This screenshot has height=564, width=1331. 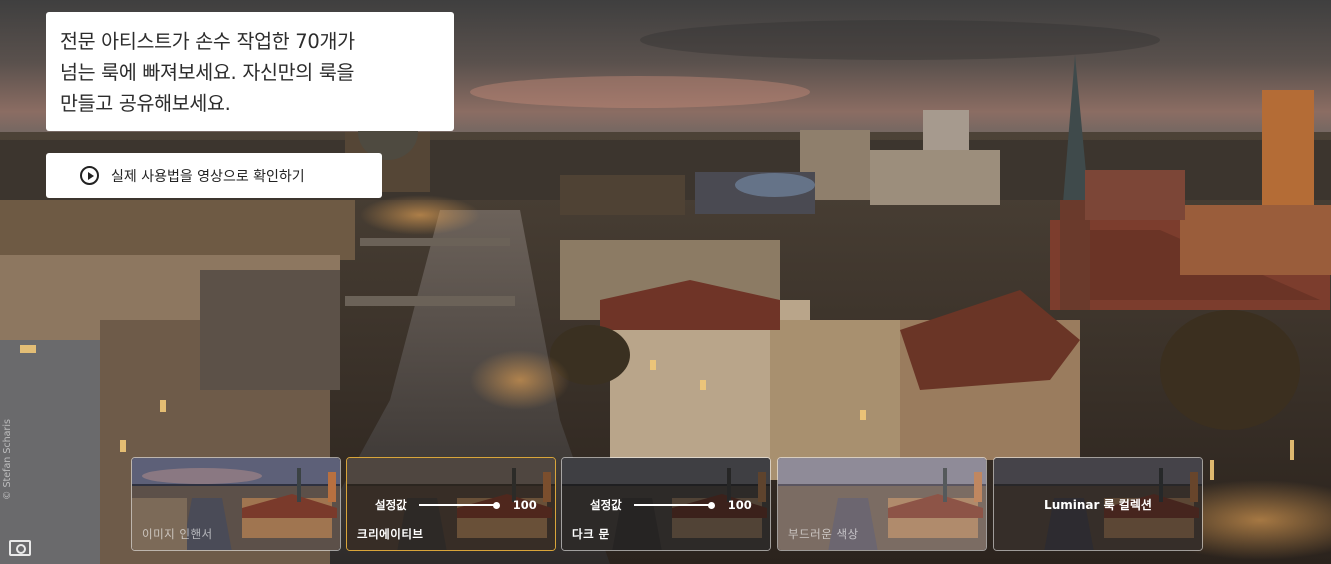 What do you see at coordinates (882, 504) in the screenshot?
I see `look-thumb-soft-colors: 부드러운 색상` at bounding box center [882, 504].